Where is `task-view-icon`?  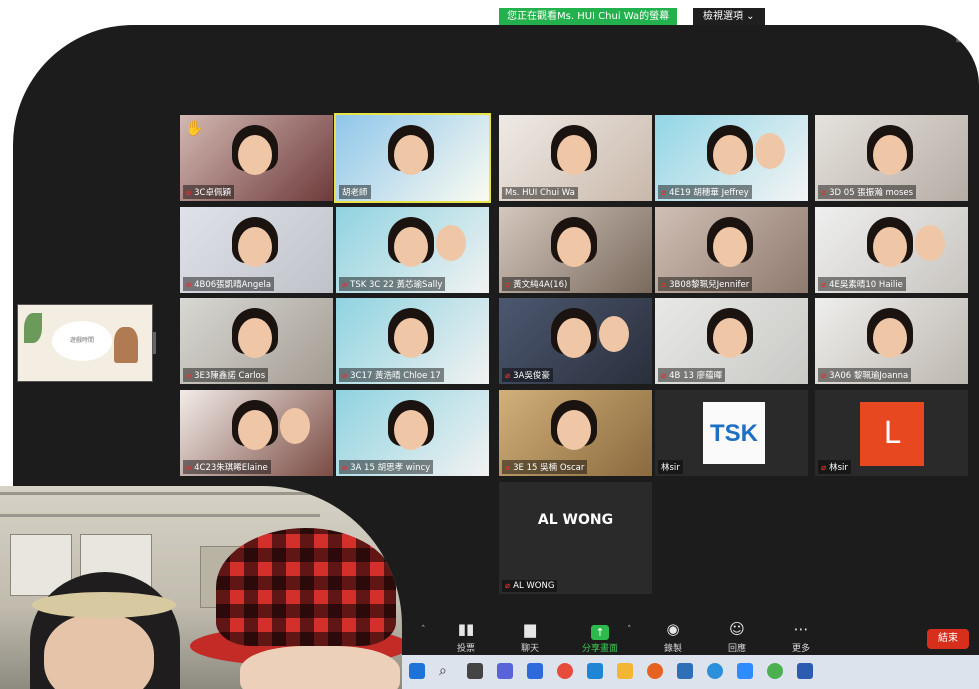
task-view-icon is located at coordinates (475, 671).